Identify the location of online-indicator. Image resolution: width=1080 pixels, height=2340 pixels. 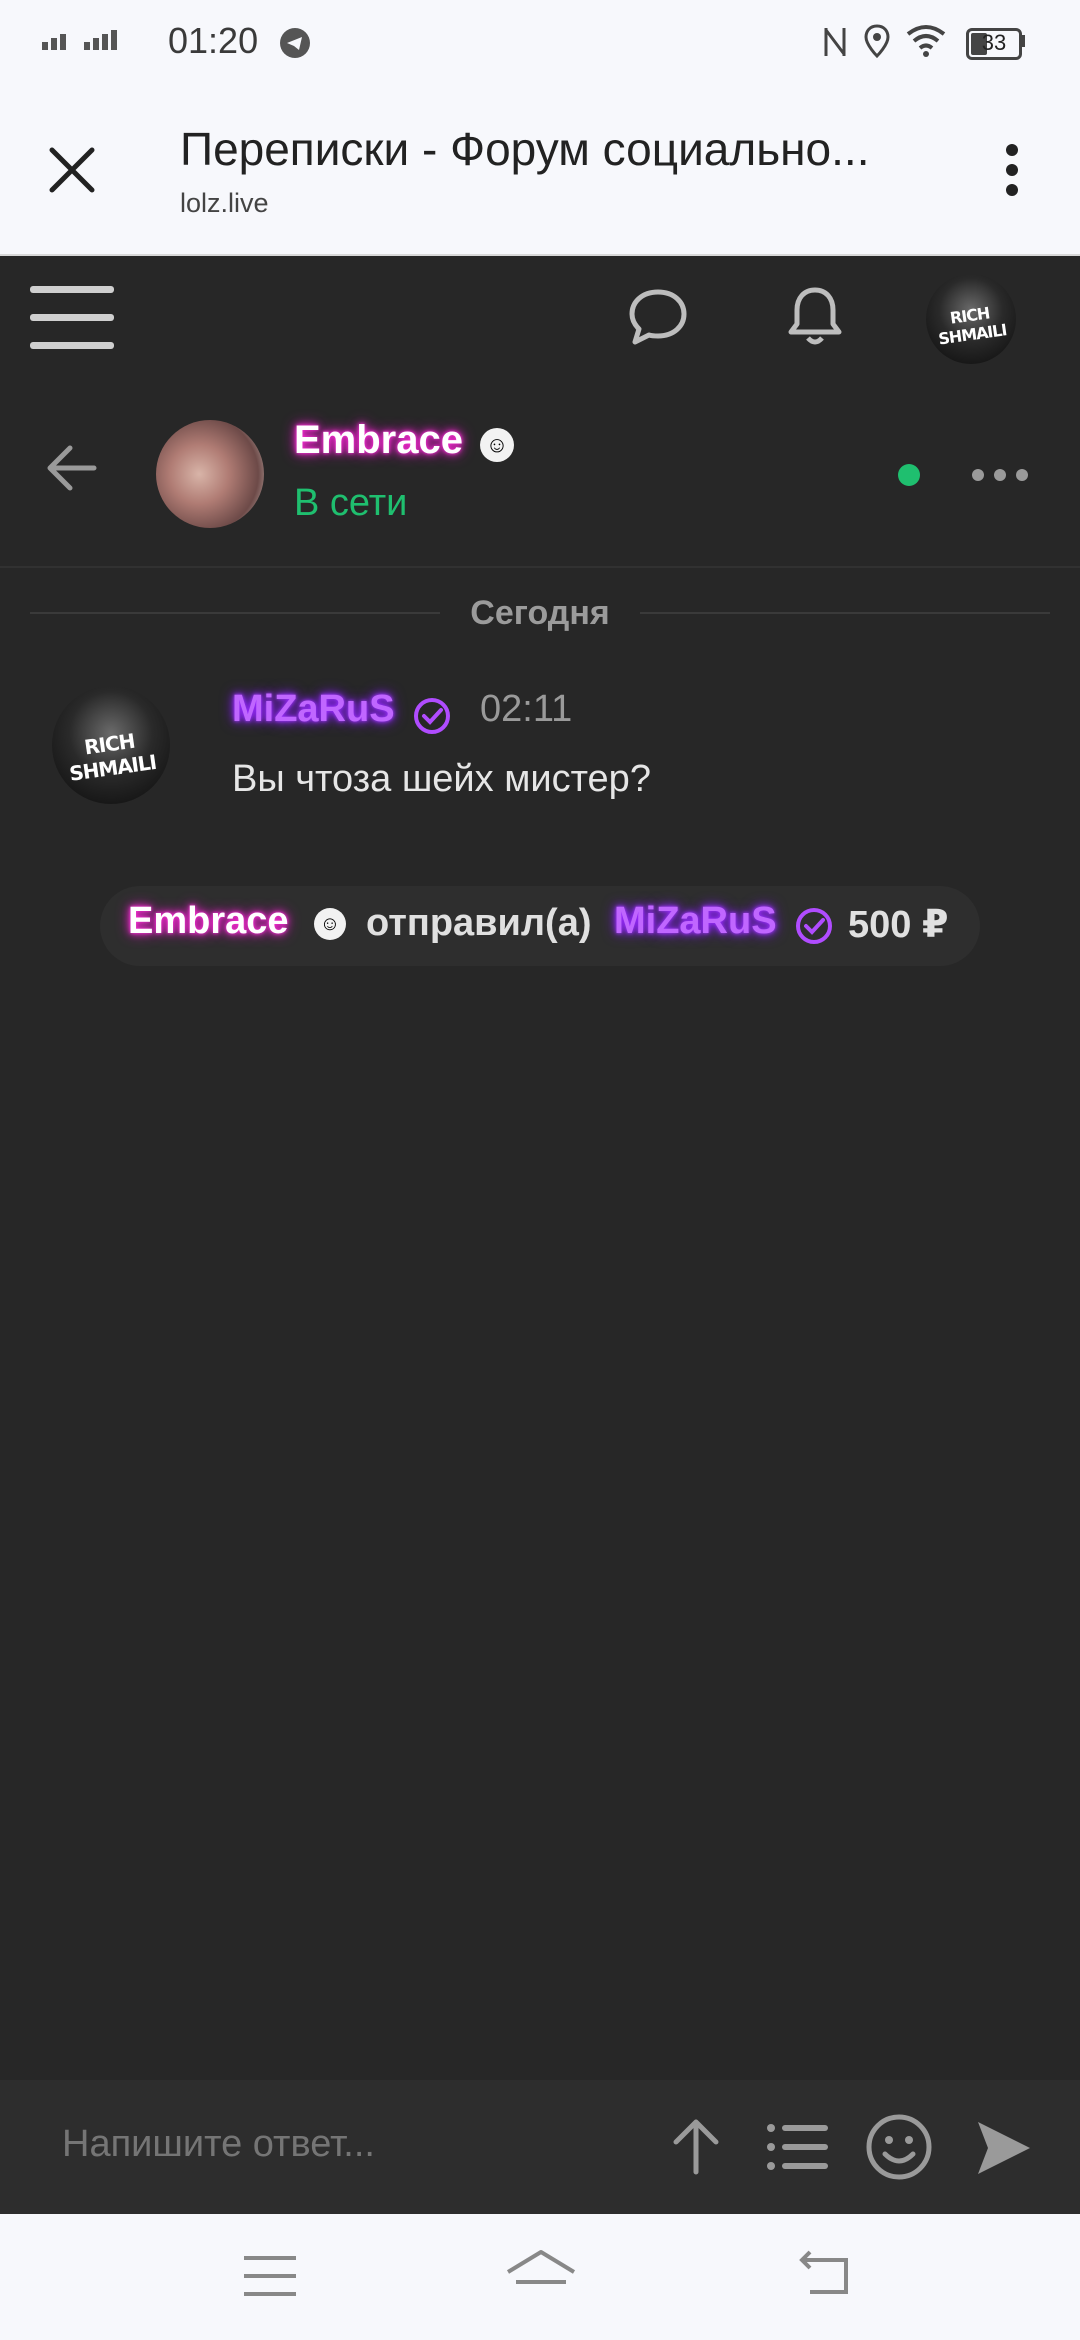
(909, 475).